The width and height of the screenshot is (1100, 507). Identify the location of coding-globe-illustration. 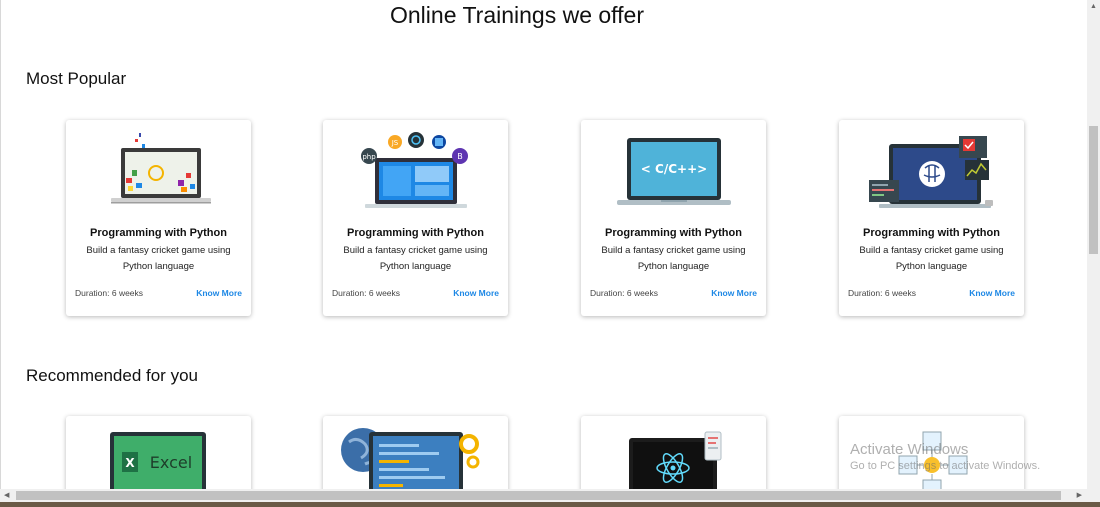
(410, 458).